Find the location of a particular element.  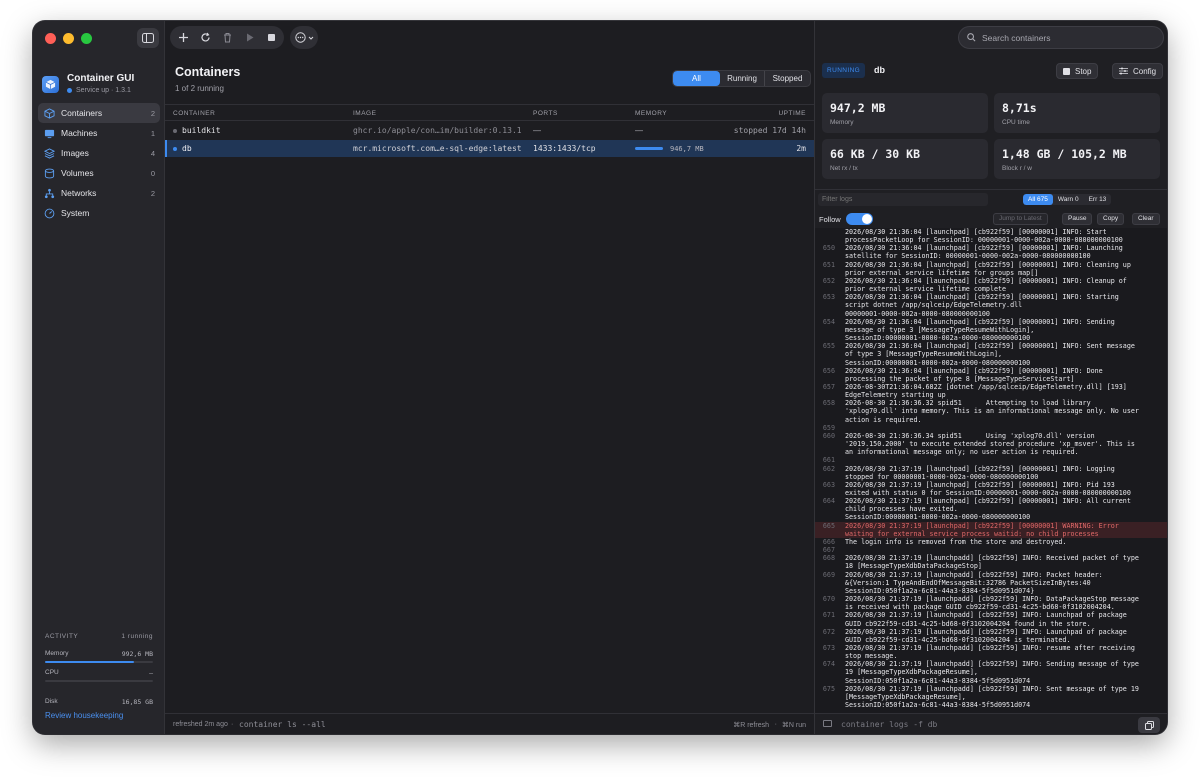

stat-value: 8,71s is located at coordinates (1019, 108).